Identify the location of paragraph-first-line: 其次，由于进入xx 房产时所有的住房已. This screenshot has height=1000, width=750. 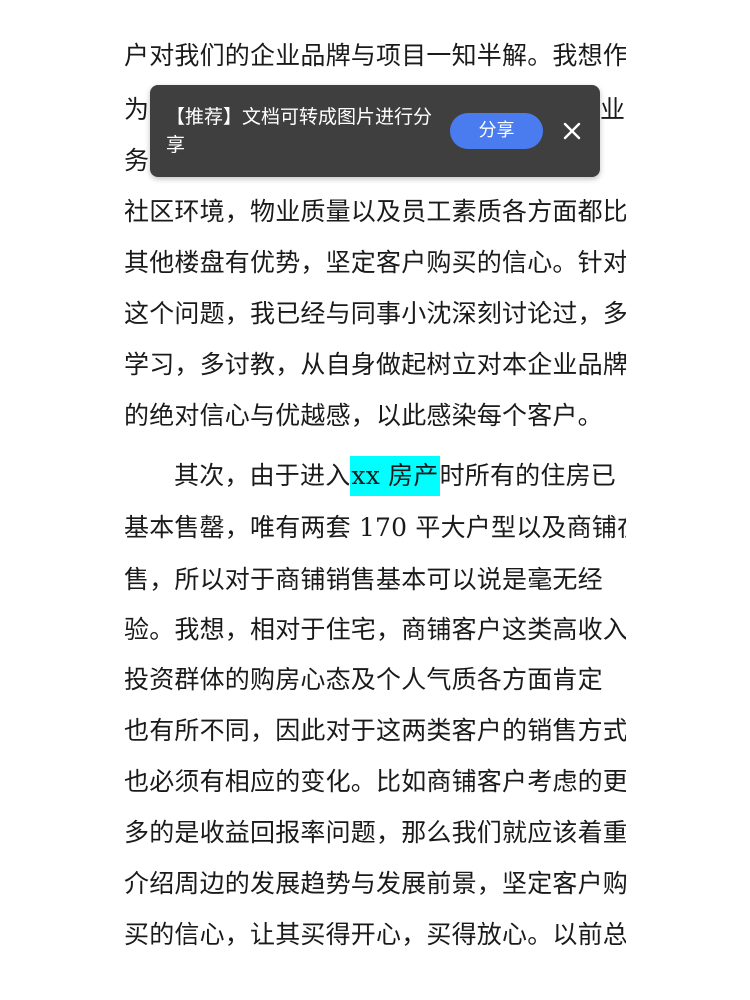
(400, 476).